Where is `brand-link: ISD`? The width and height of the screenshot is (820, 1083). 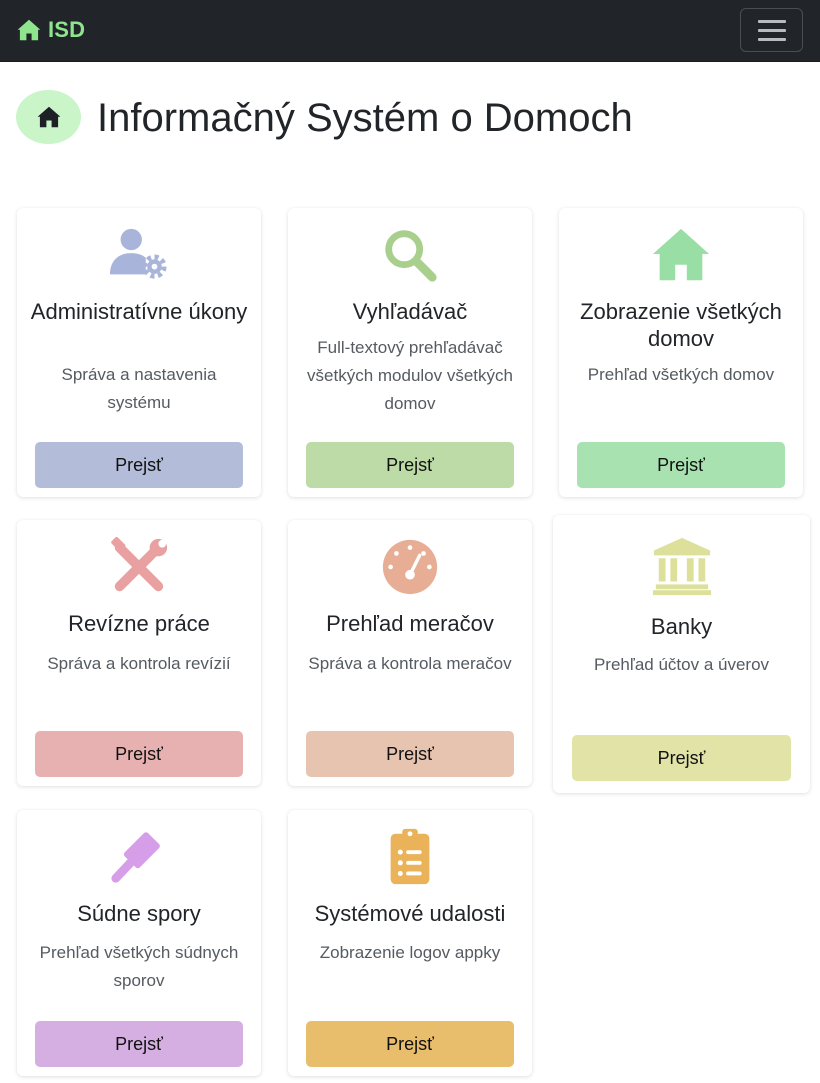
brand-link: ISD is located at coordinates (50, 30).